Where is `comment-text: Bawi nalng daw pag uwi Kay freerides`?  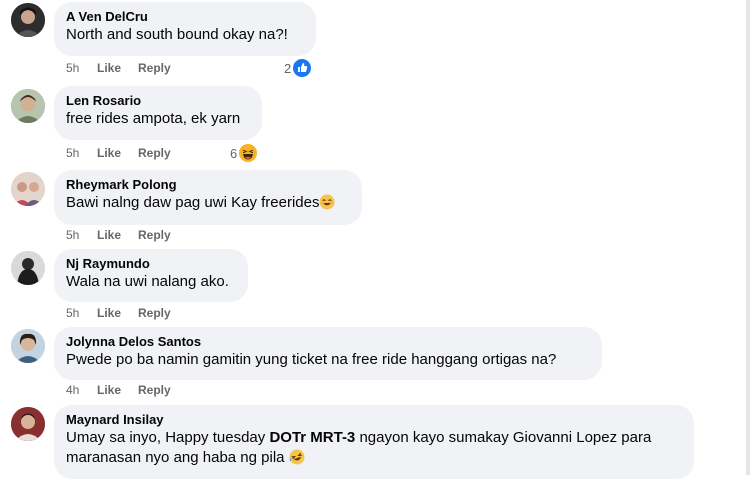 comment-text: Bawi nalng daw pag uwi Kay freerides is located at coordinates (208, 204).